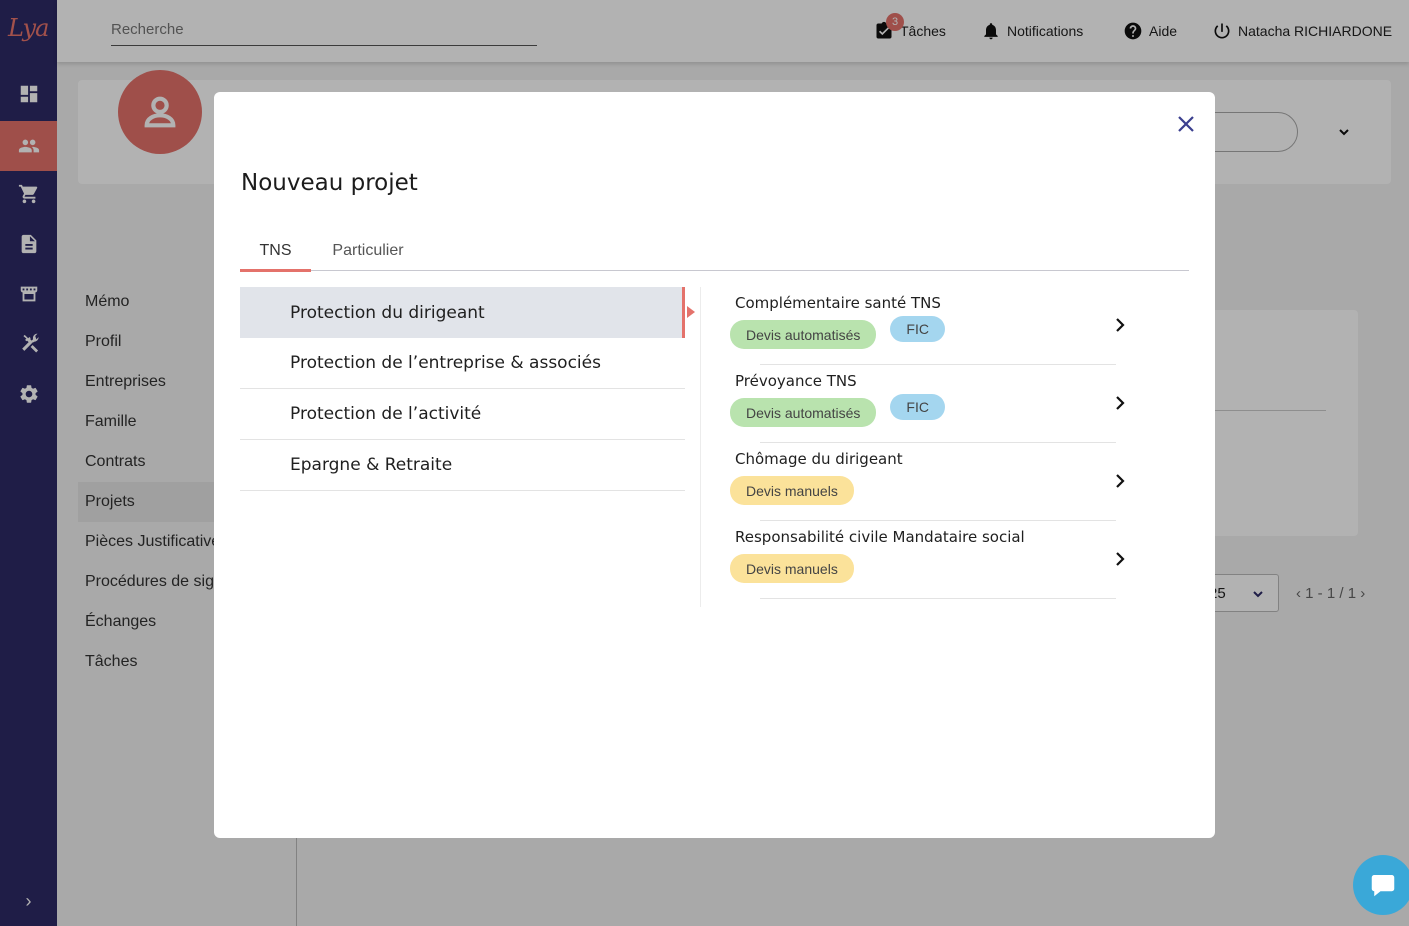 The height and width of the screenshot is (926, 1409). I want to click on chat-icon, so click(1383, 886).